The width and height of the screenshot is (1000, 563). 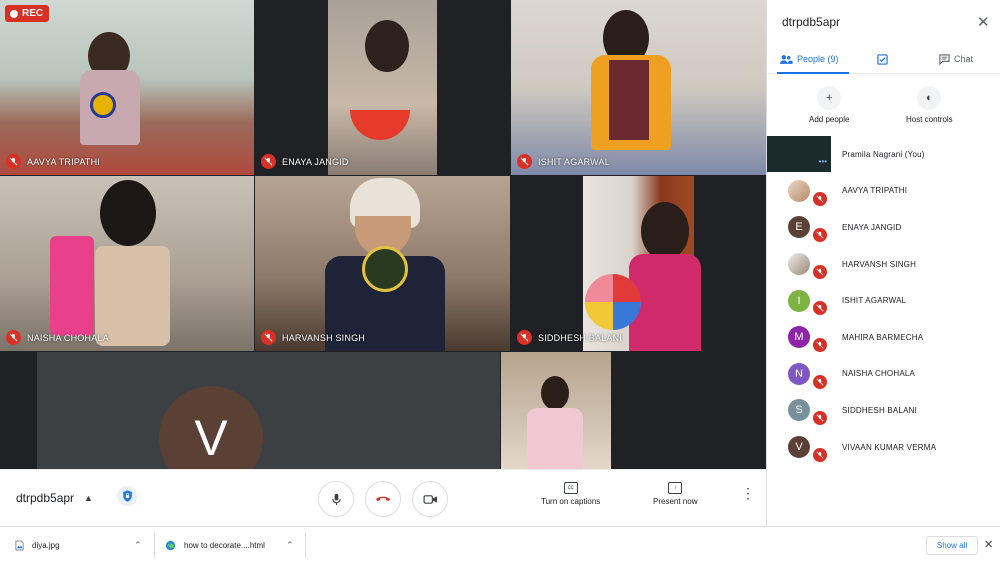 I want to click on meeting-details: dtrpdb5apr ▲, so click(x=54, y=498).